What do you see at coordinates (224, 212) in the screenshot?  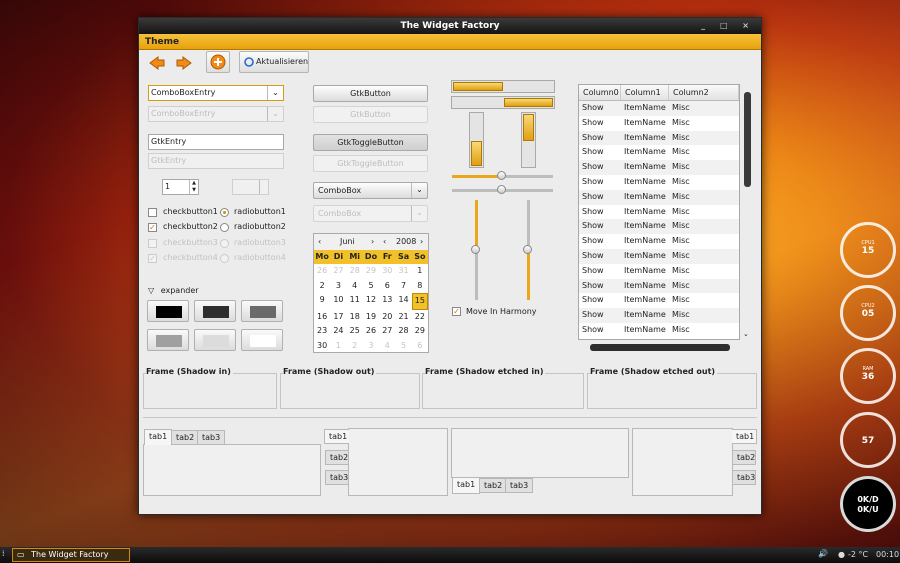 I see `radiobutton1` at bounding box center [224, 212].